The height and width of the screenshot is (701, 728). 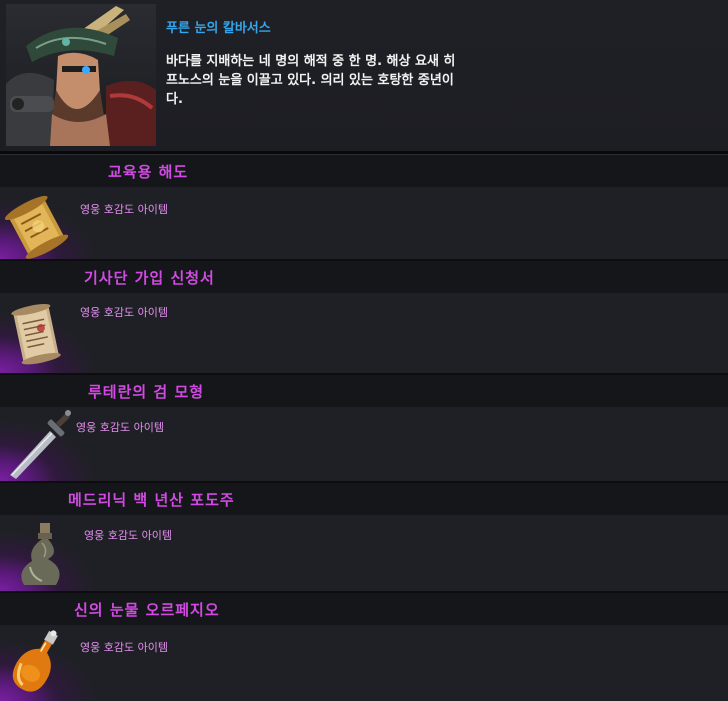 What do you see at coordinates (36, 334) in the screenshot?
I see `application-scroll-icon` at bounding box center [36, 334].